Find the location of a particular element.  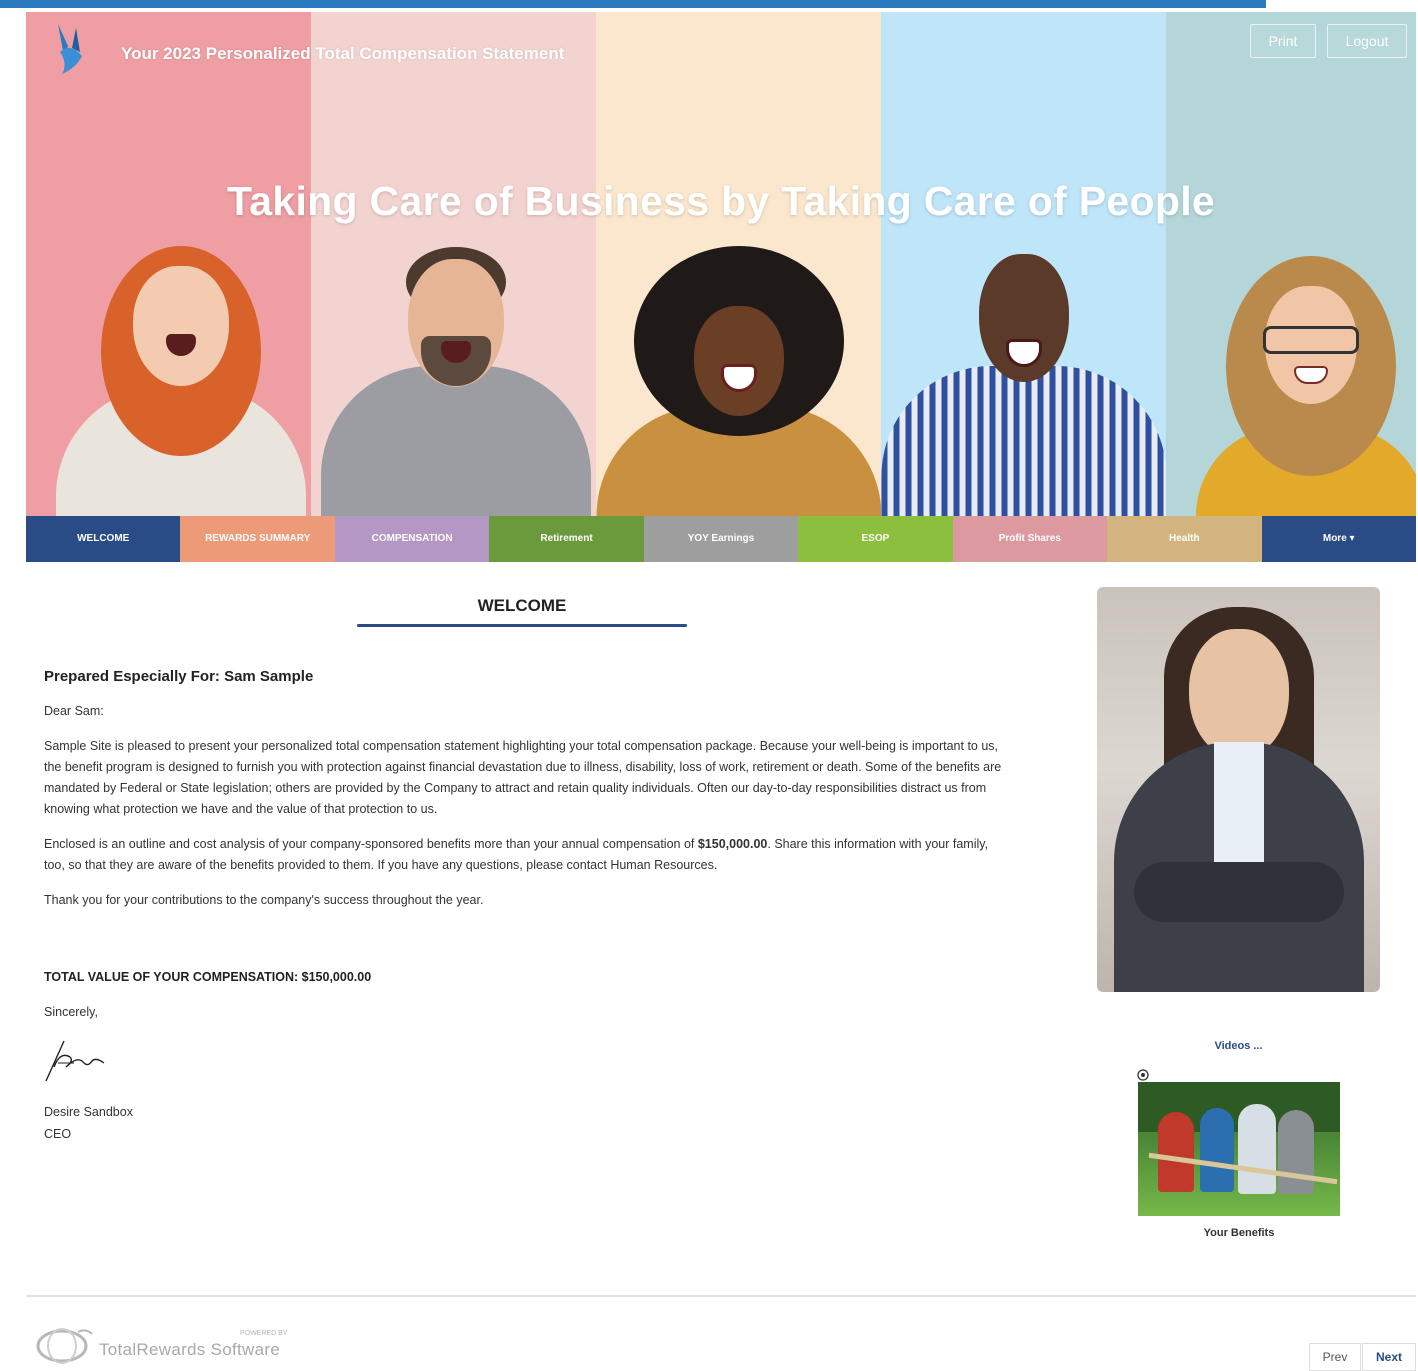

tab-retirement: Retirement is located at coordinates (566, 539).